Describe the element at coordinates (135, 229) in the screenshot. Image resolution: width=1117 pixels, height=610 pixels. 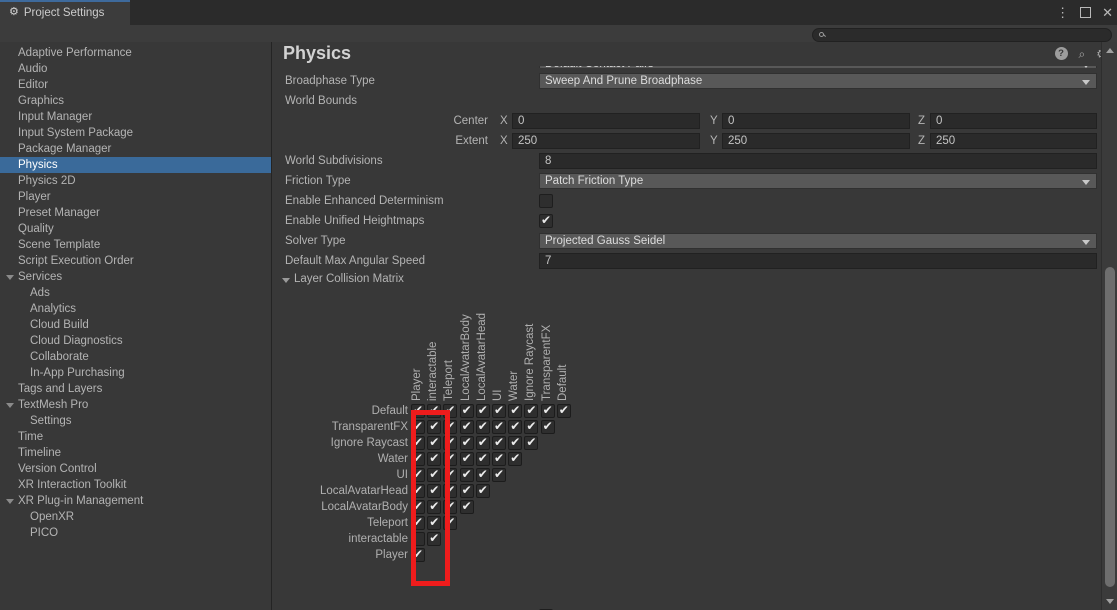
I see `sidebar-item-quality: Quality` at that location.